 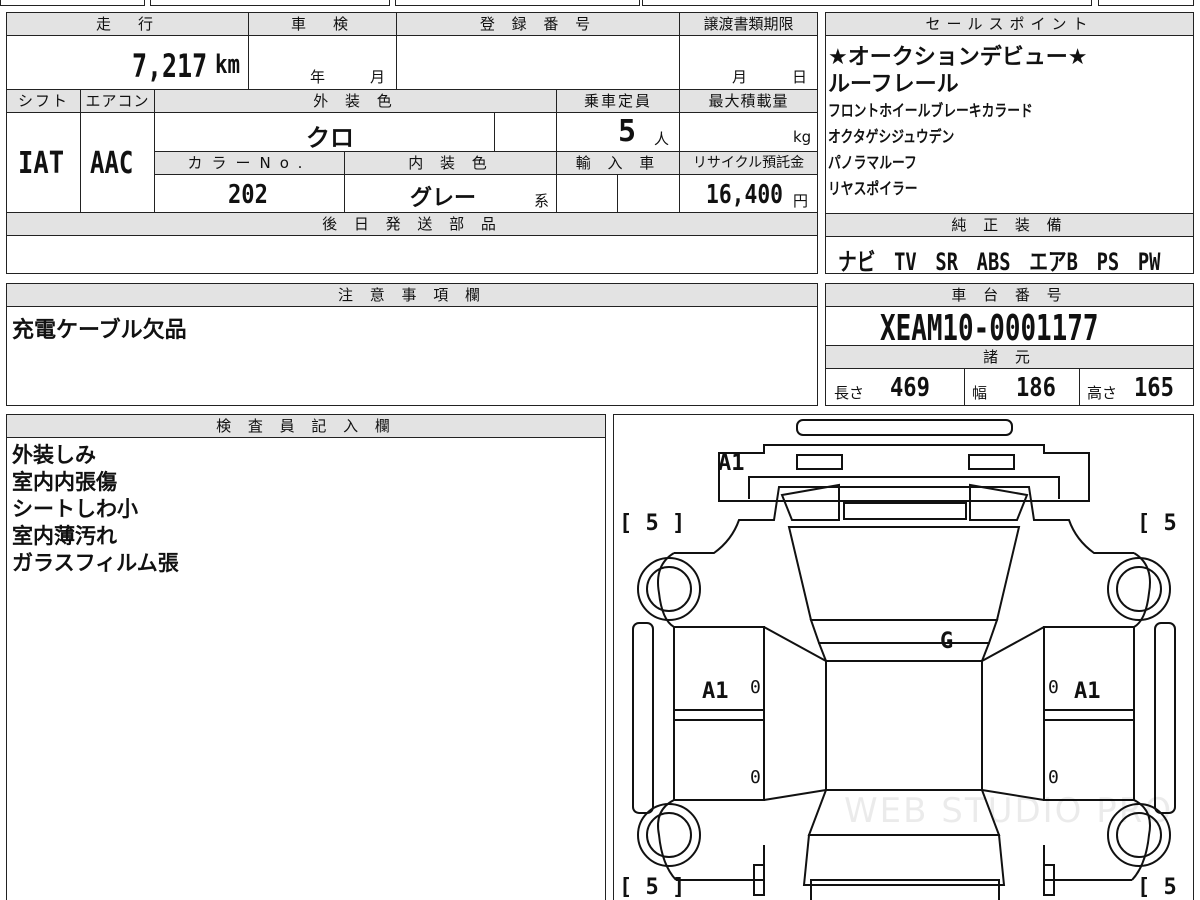 I want to click on spec-length-value: 469, so click(x=910, y=388).